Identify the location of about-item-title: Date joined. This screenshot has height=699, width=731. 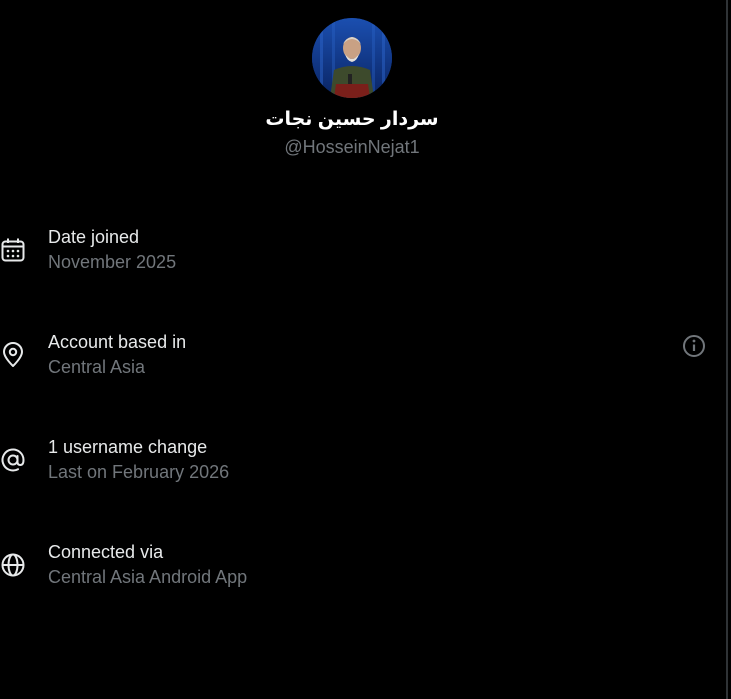
(94, 237).